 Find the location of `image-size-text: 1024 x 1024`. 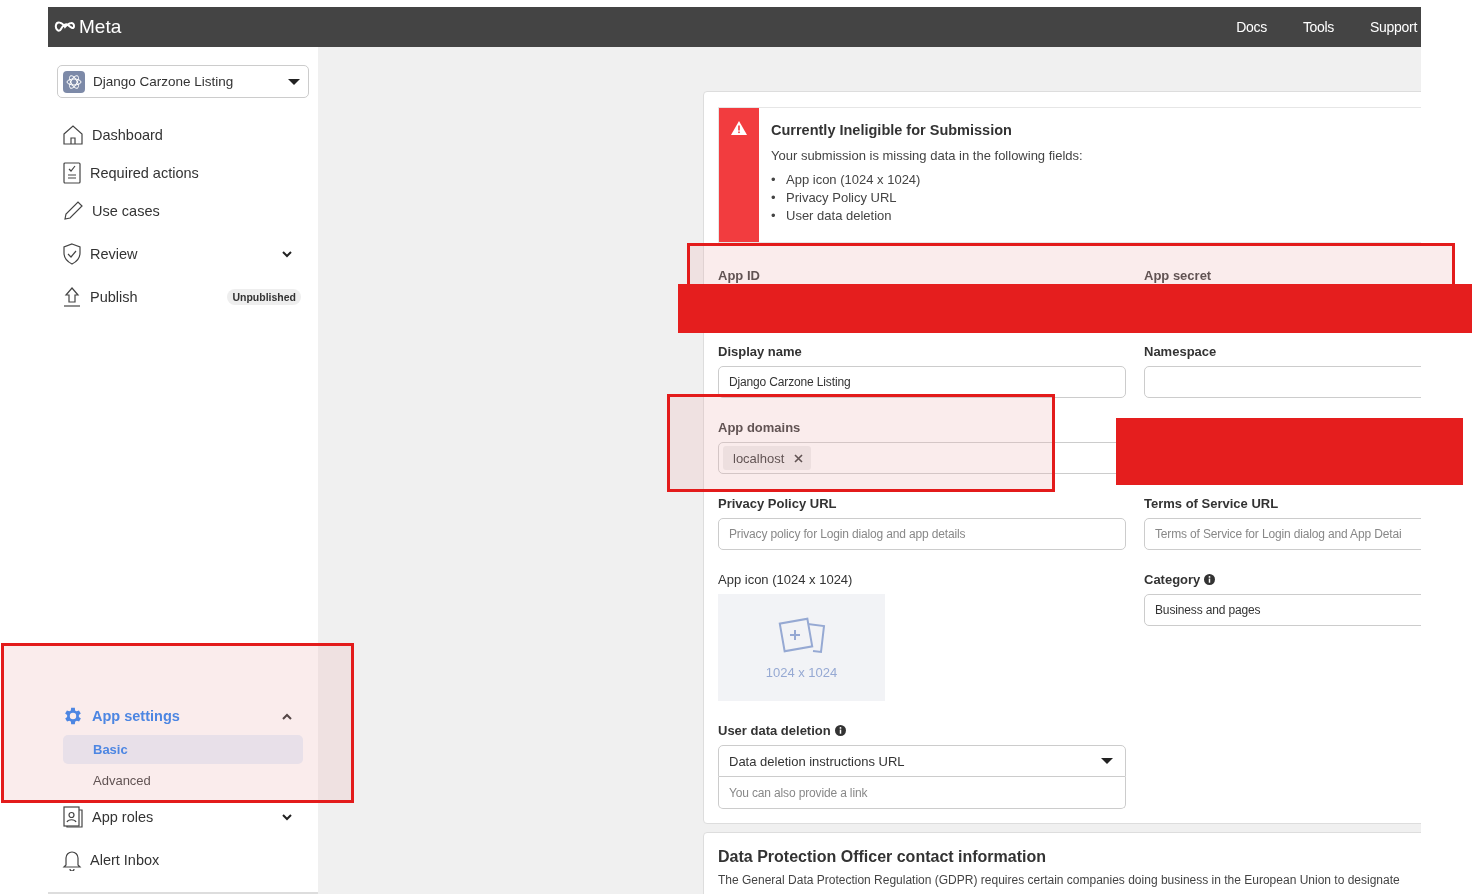

image-size-text: 1024 x 1024 is located at coordinates (801, 672).